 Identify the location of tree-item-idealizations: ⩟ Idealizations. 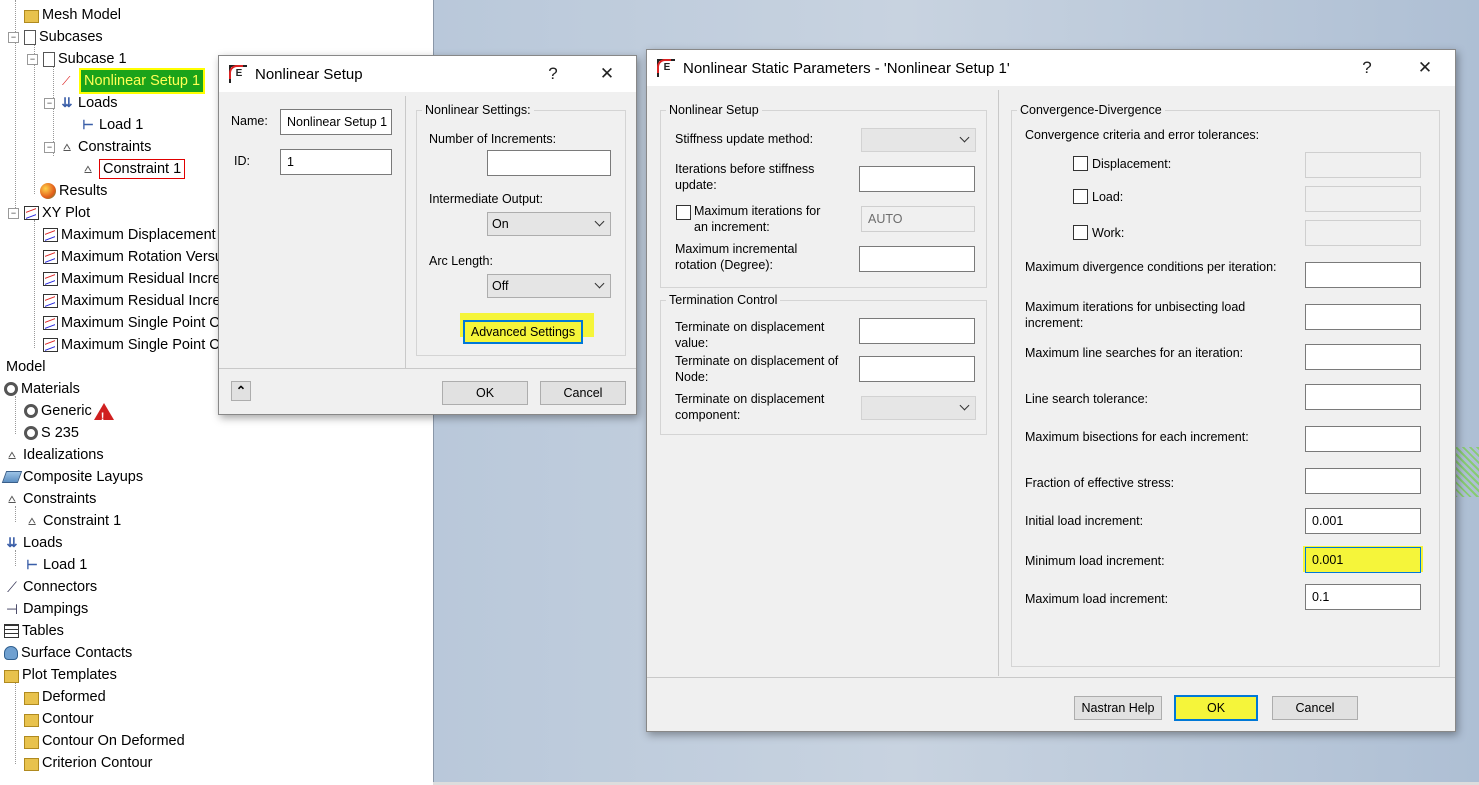
(54, 455).